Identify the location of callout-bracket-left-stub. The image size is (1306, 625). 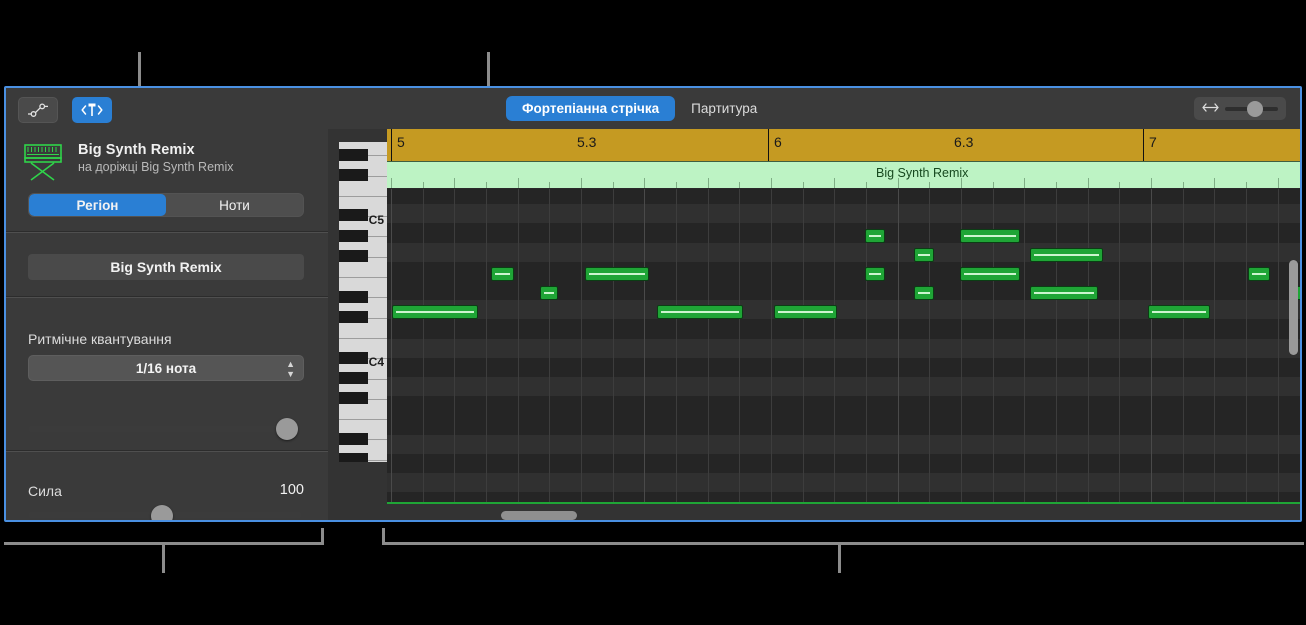
(322, 536).